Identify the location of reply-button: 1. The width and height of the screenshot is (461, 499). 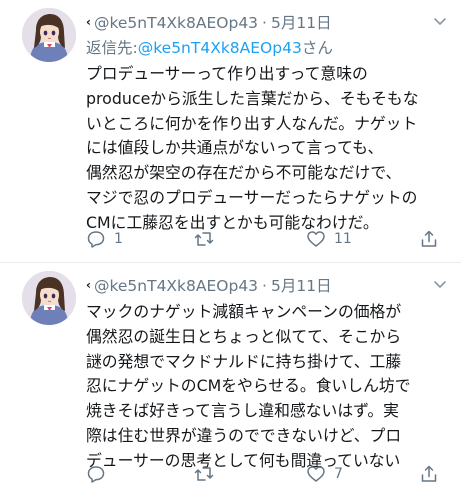
(104, 239).